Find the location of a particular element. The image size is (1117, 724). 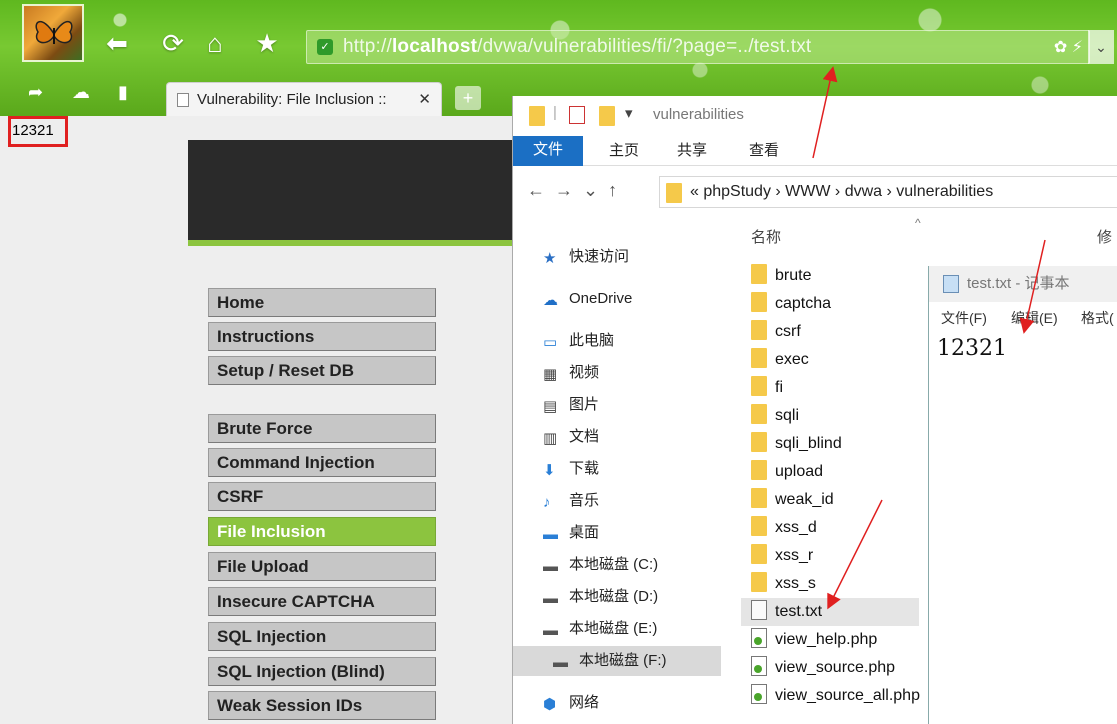

home-icon: ⌂ is located at coordinates (215, 43).